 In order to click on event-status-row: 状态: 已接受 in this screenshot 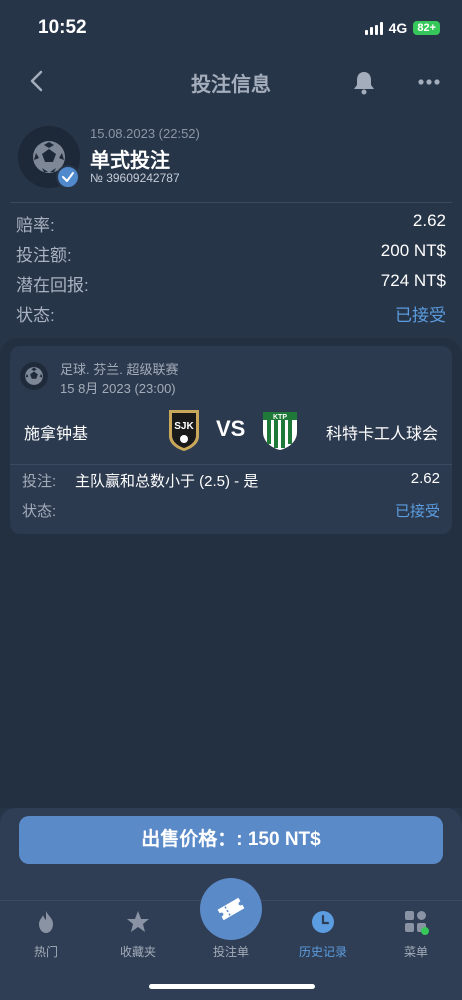, I will do `click(231, 510)`.